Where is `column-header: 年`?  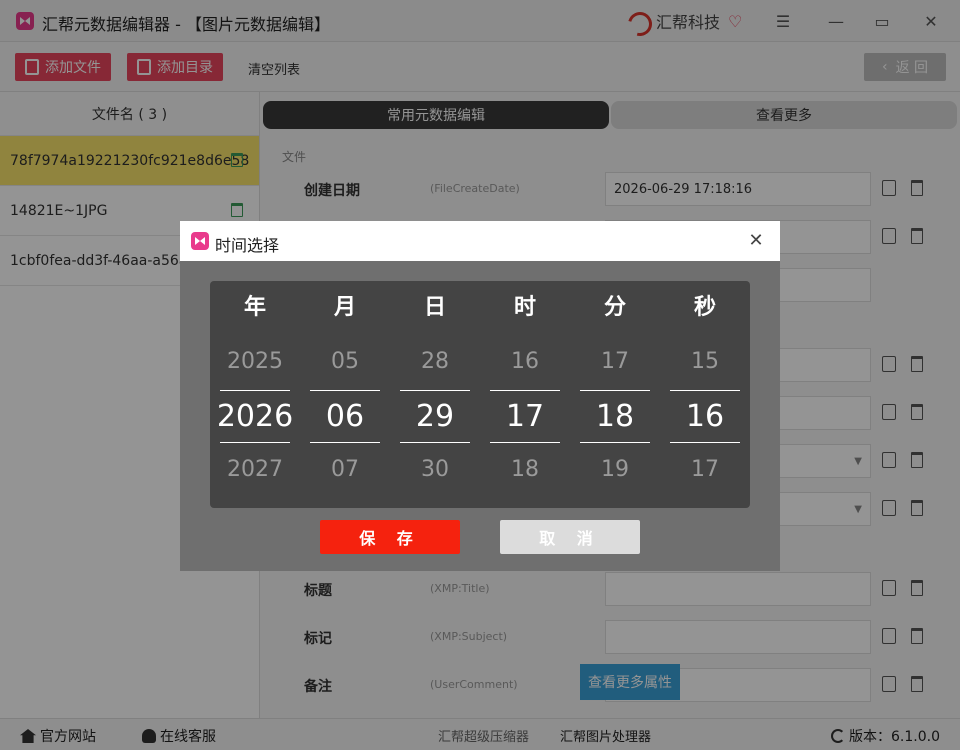 column-header: 年 is located at coordinates (254, 307).